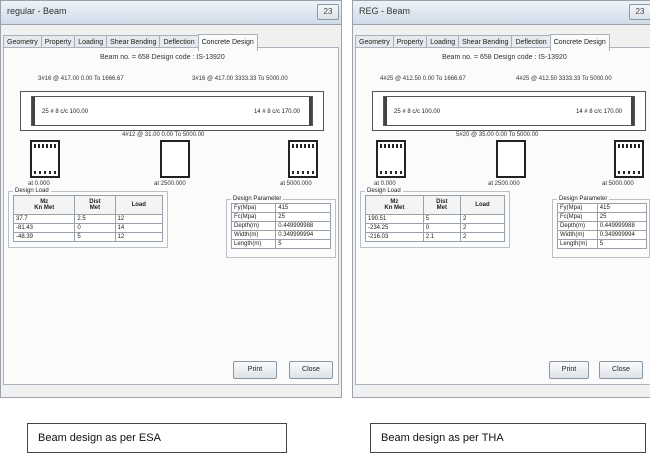  I want to click on window-title: regular - Beam, so click(37, 11).